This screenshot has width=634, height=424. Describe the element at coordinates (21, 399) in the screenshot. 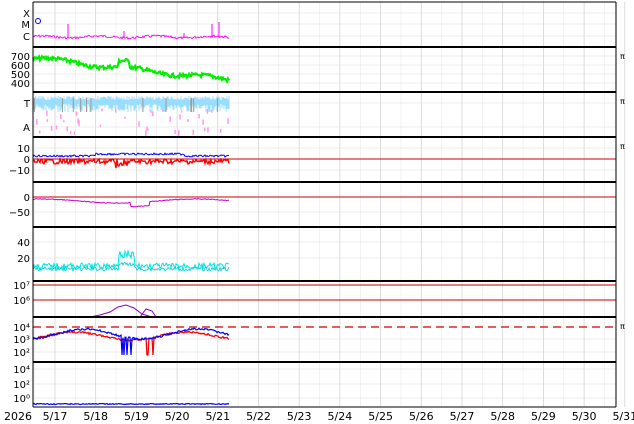

I see `tick-label-neutron: 10⁰` at that location.